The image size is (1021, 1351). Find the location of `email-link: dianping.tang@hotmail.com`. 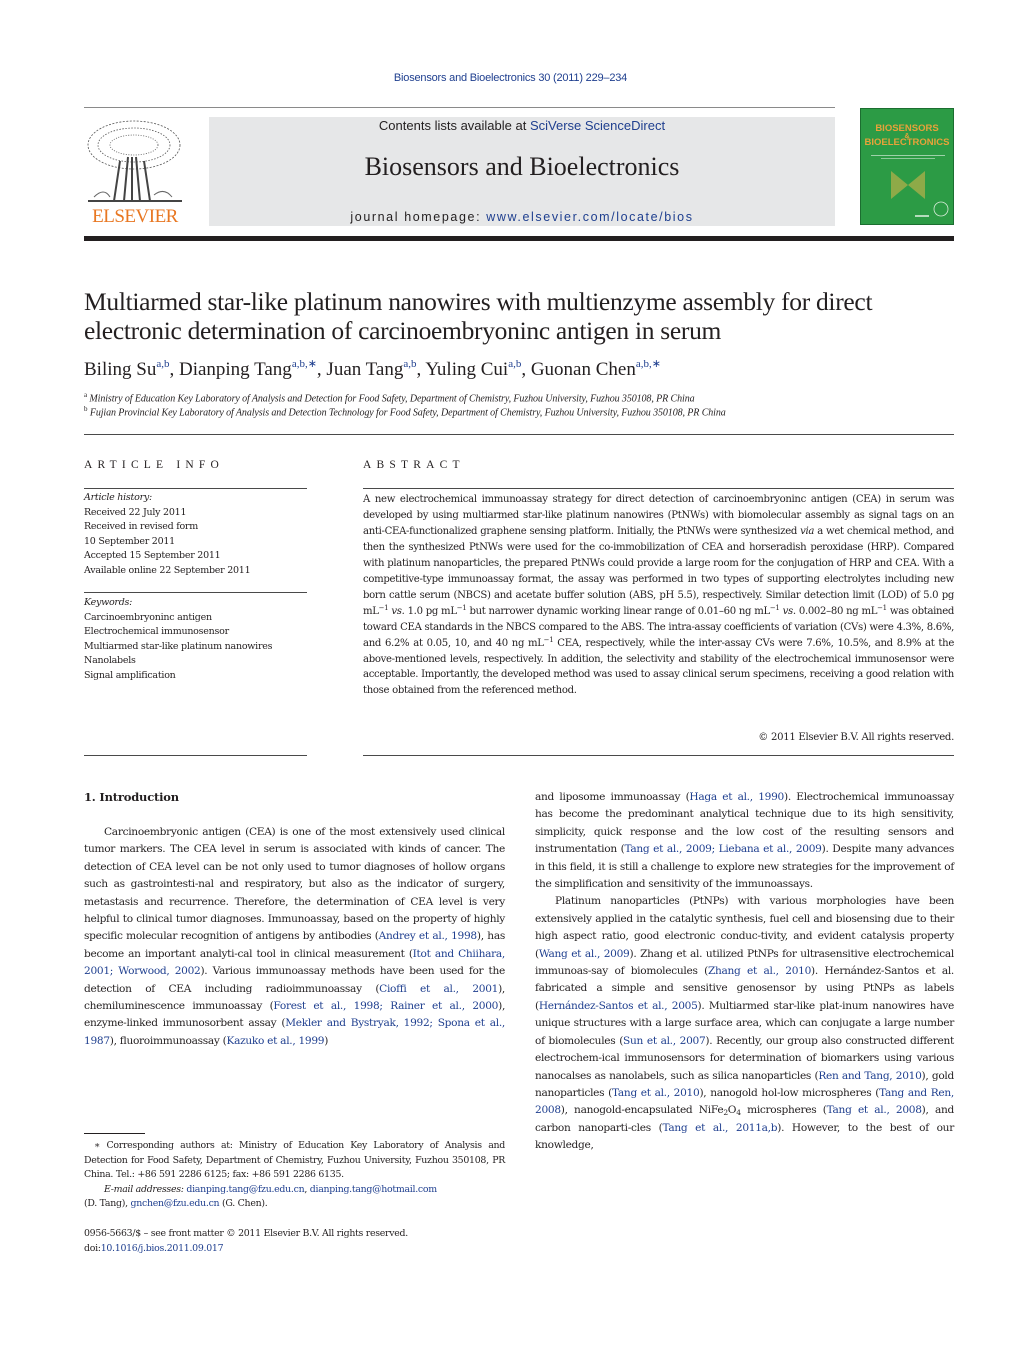

email-link: dianping.tang@hotmail.com is located at coordinates (373, 1189).